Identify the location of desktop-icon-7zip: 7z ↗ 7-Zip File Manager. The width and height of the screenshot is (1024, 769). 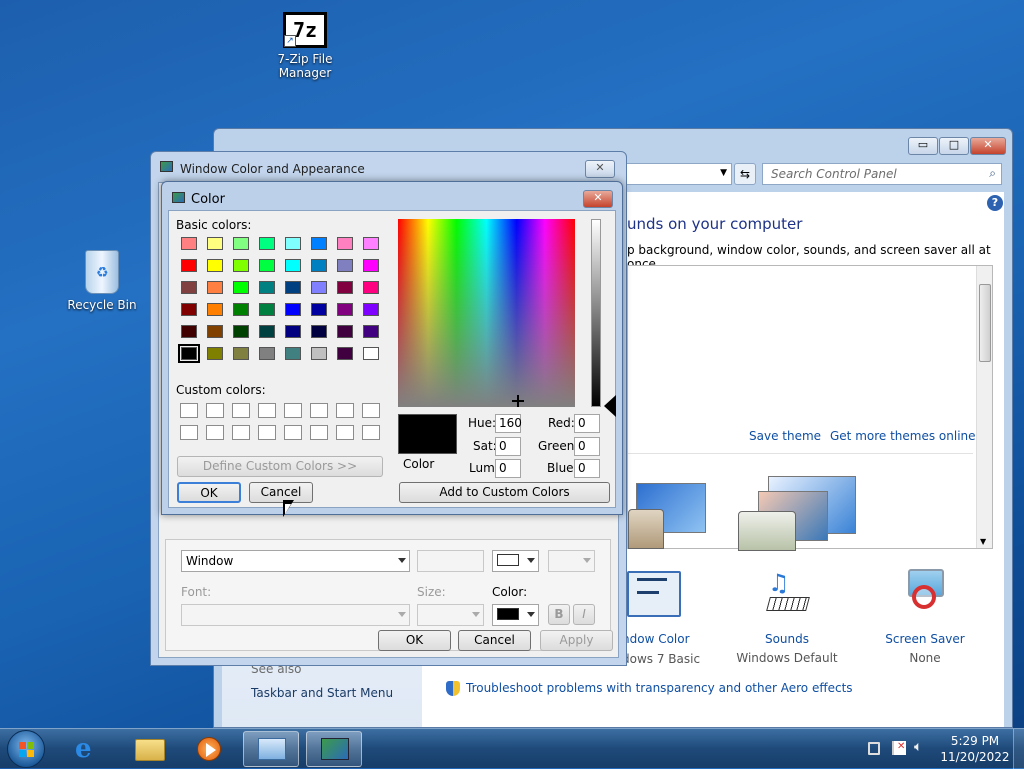
(305, 46).